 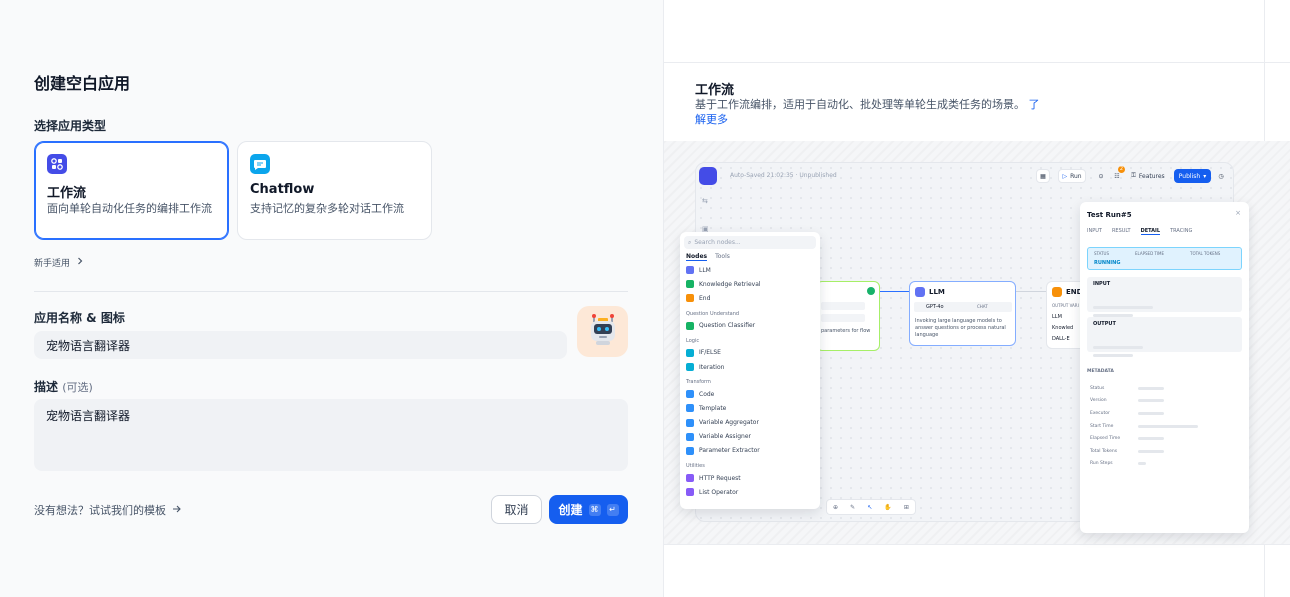 What do you see at coordinates (570, 510) in the screenshot?
I see `create-label: 创建` at bounding box center [570, 510].